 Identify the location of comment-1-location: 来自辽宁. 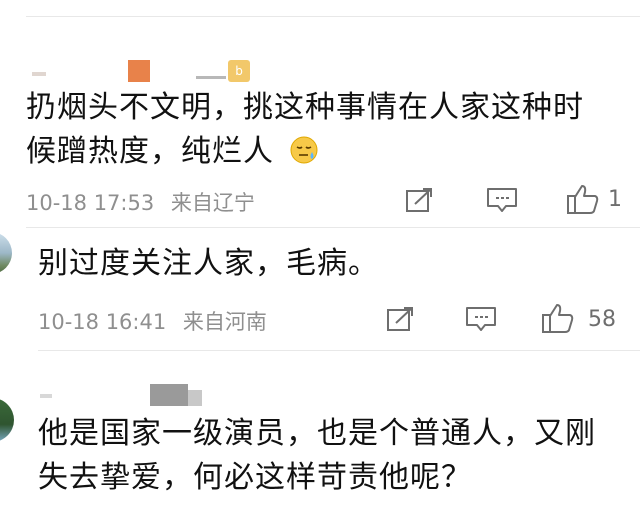
(212, 203).